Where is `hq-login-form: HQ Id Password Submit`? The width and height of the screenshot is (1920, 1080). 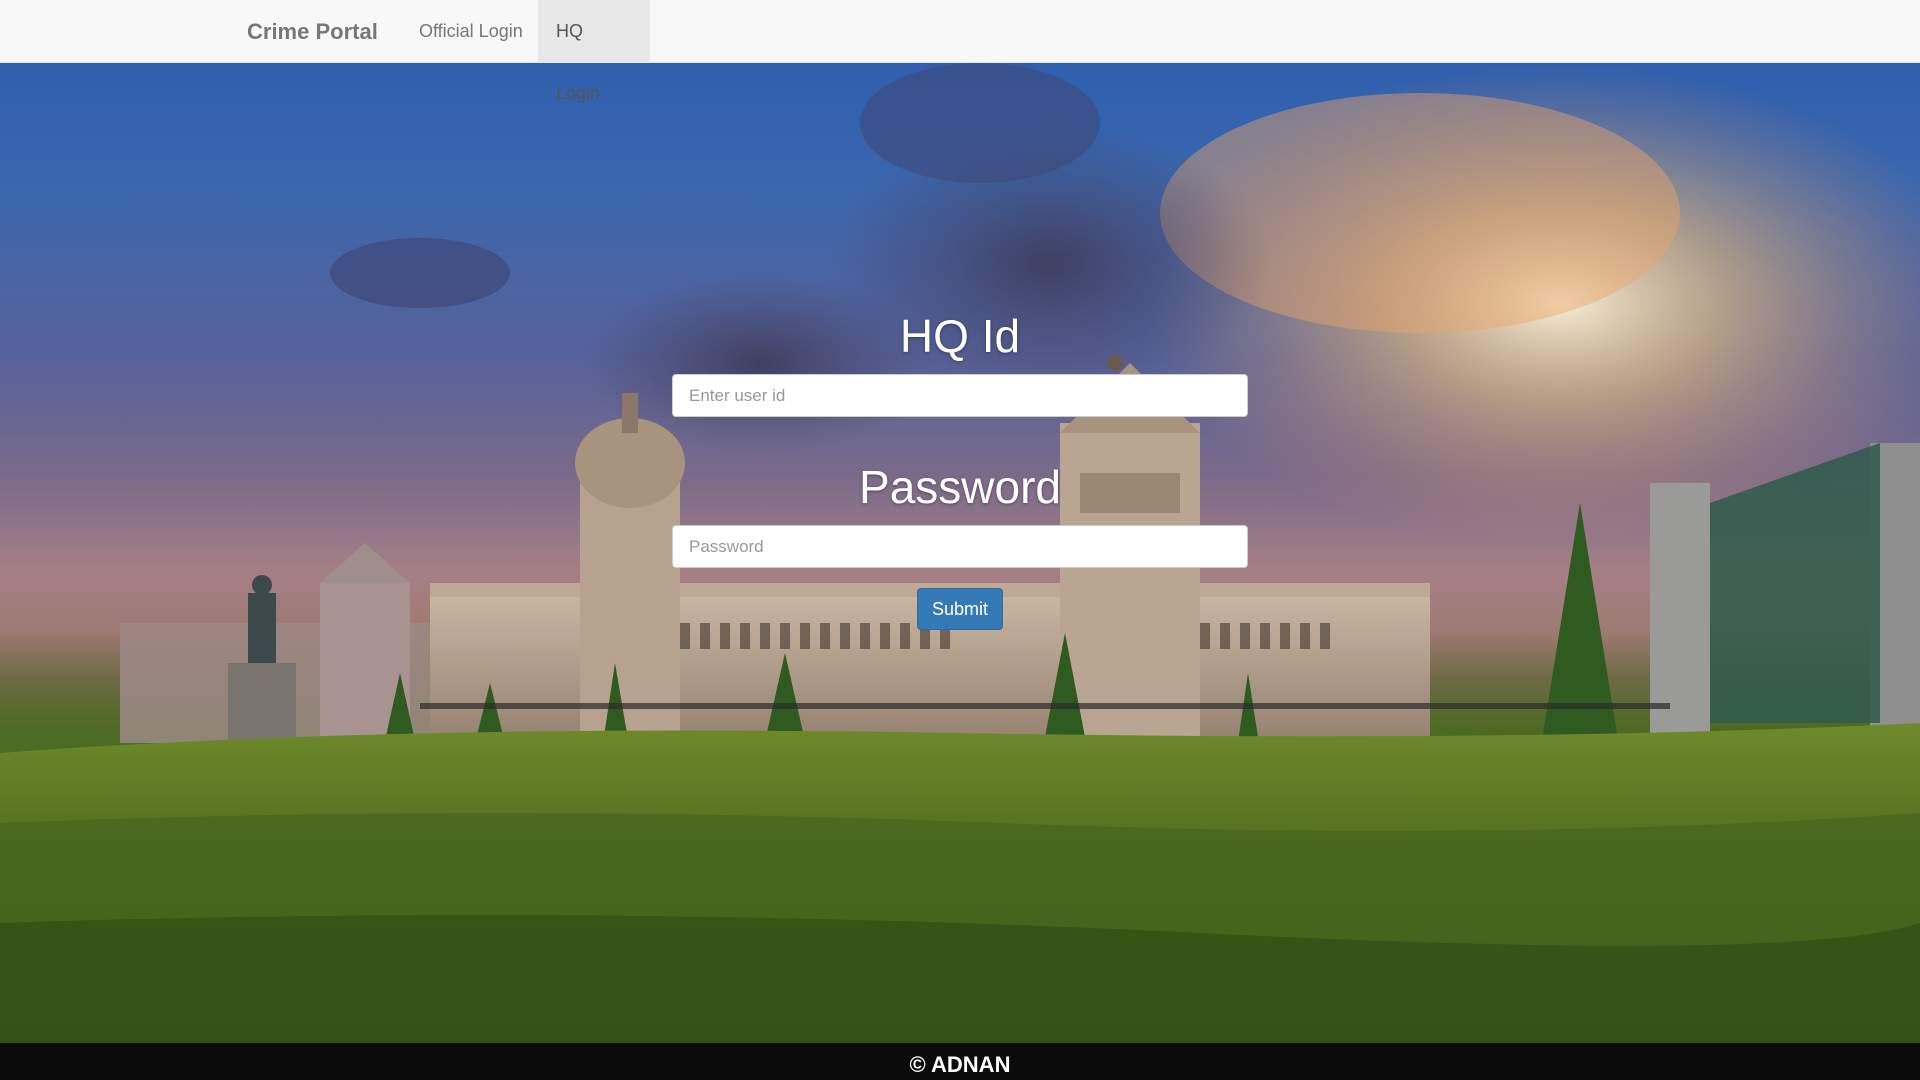 hq-login-form: HQ Id Password Submit is located at coordinates (960, 465).